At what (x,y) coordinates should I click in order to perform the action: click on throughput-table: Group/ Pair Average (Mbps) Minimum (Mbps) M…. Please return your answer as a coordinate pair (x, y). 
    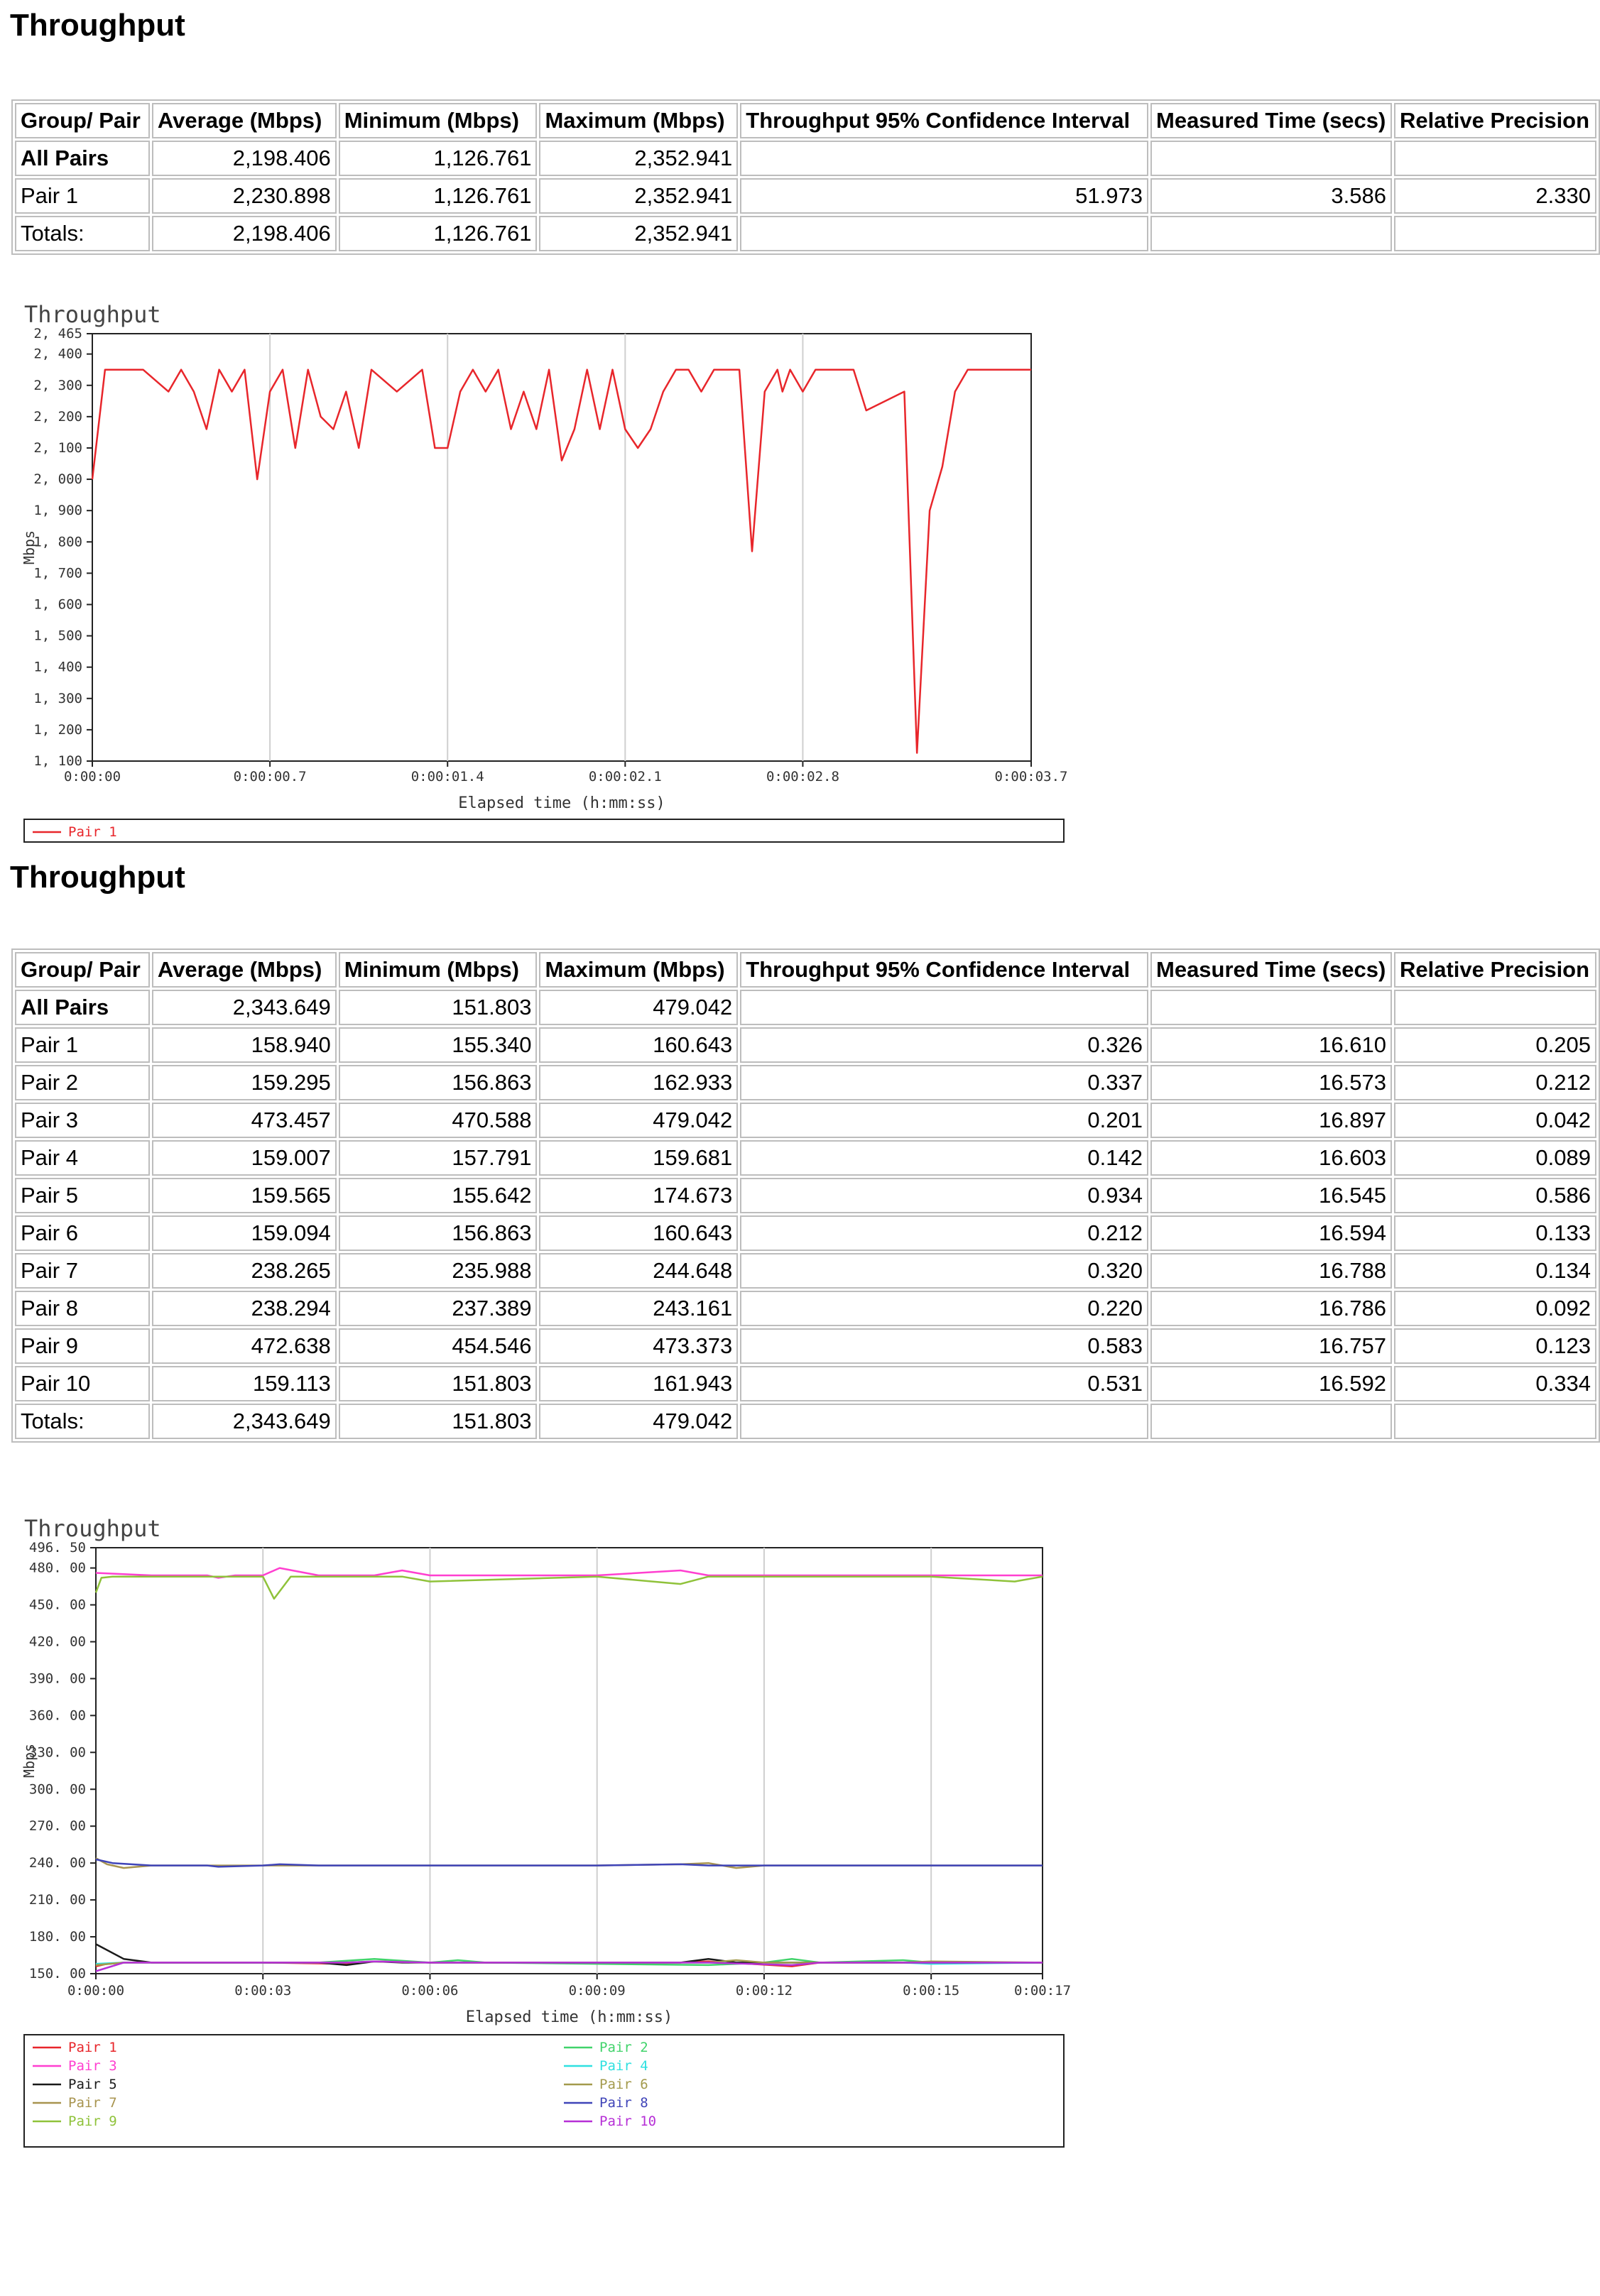
    Looking at the image, I should click on (806, 177).